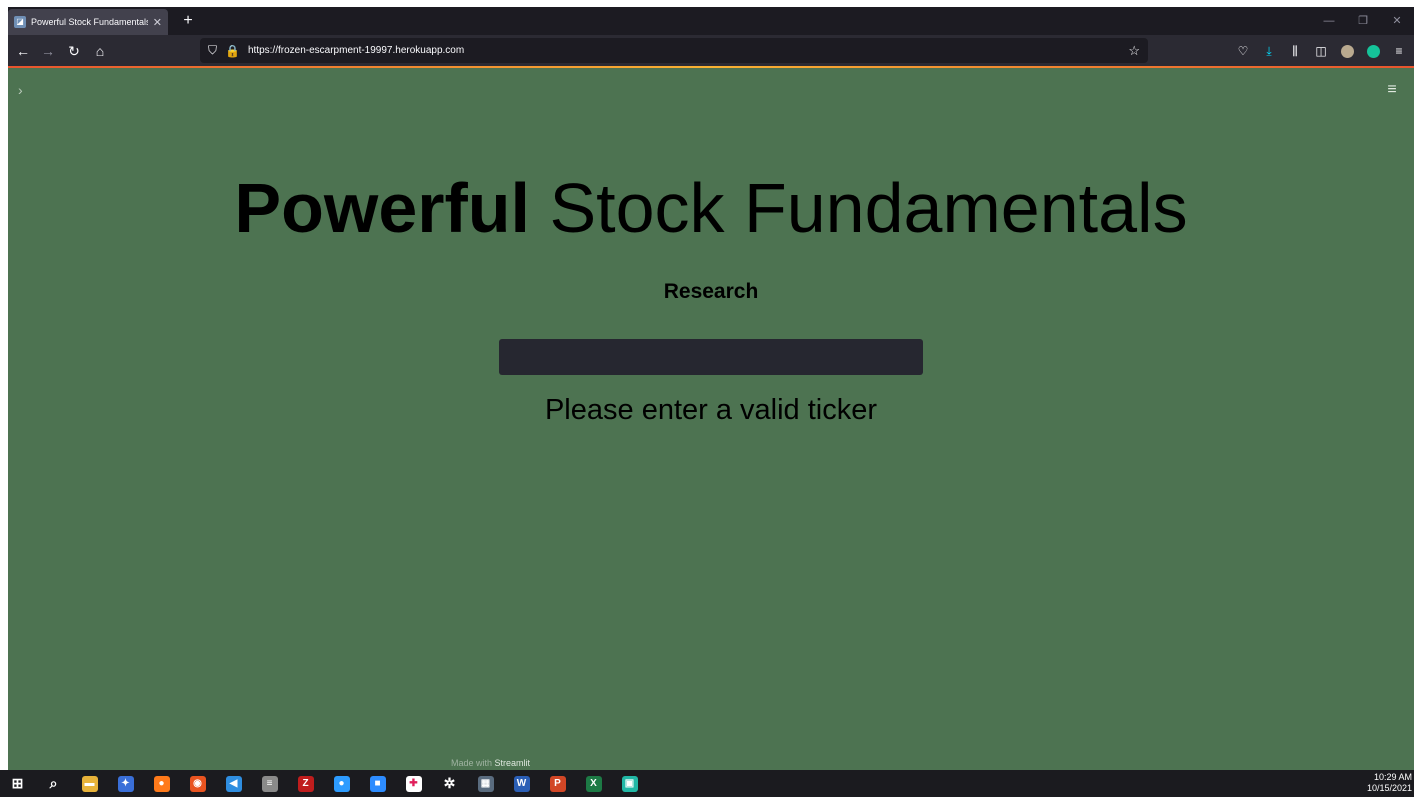 The height and width of the screenshot is (797, 1414). I want to click on powerpoint-icon-glyph: P, so click(557, 783).